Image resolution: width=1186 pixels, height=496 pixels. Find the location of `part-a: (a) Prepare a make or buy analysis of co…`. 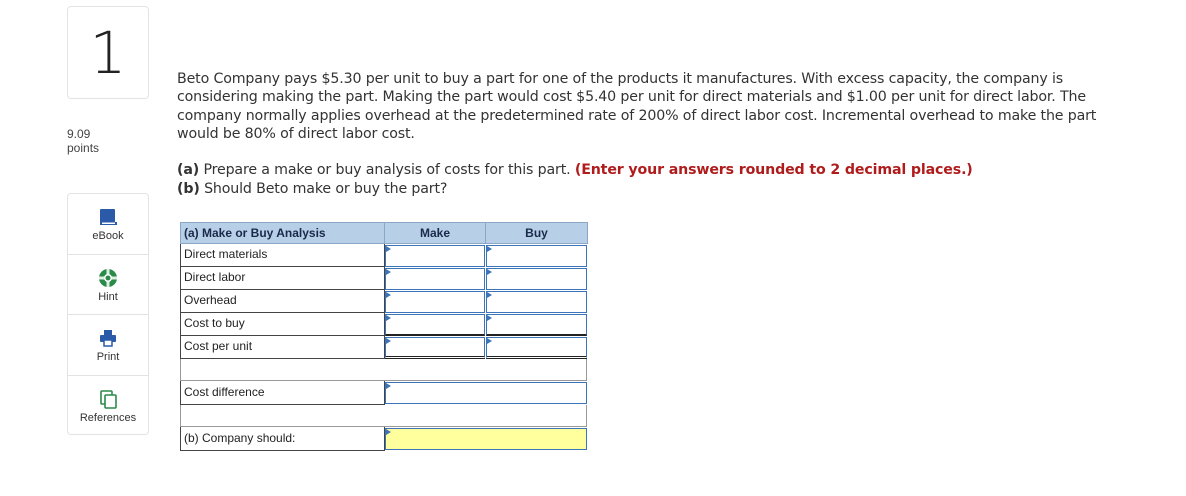

part-a: (a) Prepare a make or buy analysis of co… is located at coordinates (642, 170).